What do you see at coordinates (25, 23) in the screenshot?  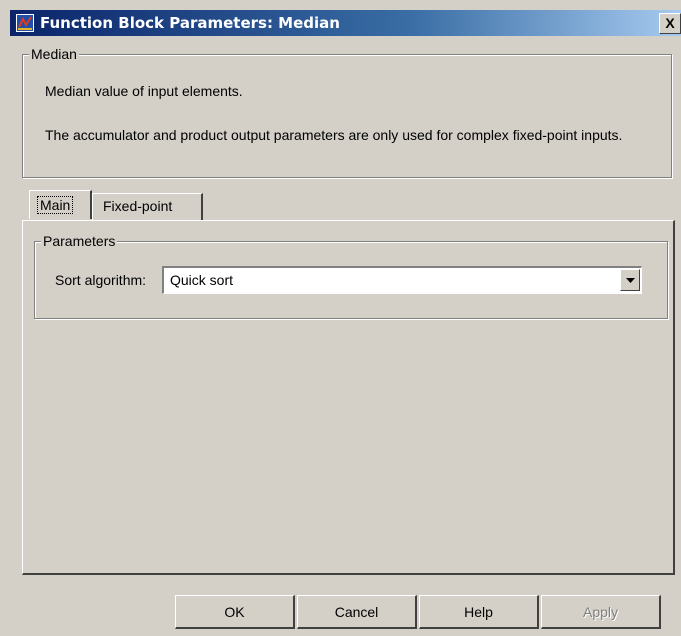 I see `simulink-block-icon` at bounding box center [25, 23].